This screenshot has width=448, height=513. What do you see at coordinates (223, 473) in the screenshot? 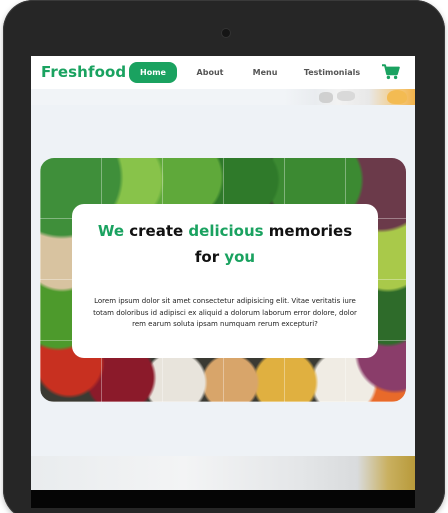
I see `section-image` at bounding box center [223, 473].